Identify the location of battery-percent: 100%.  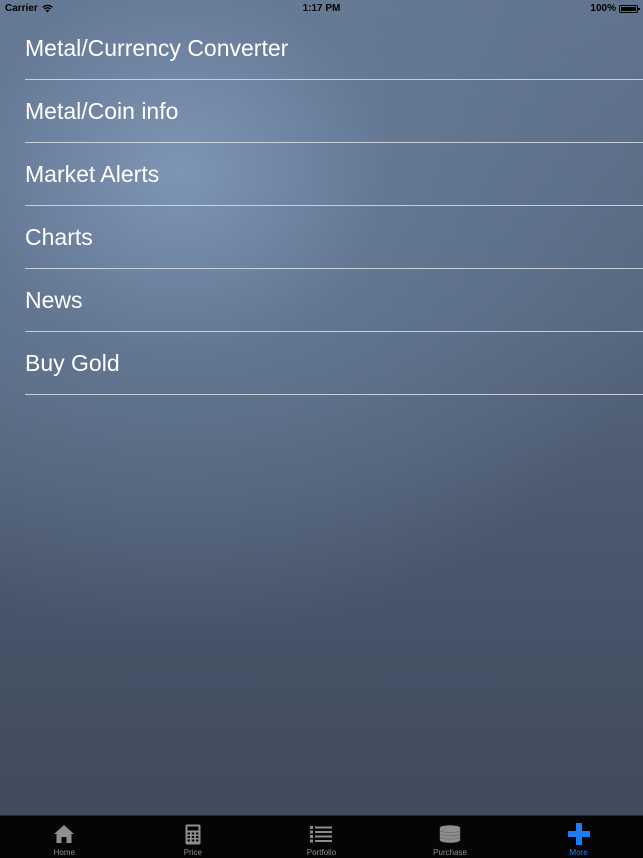
(603, 8).